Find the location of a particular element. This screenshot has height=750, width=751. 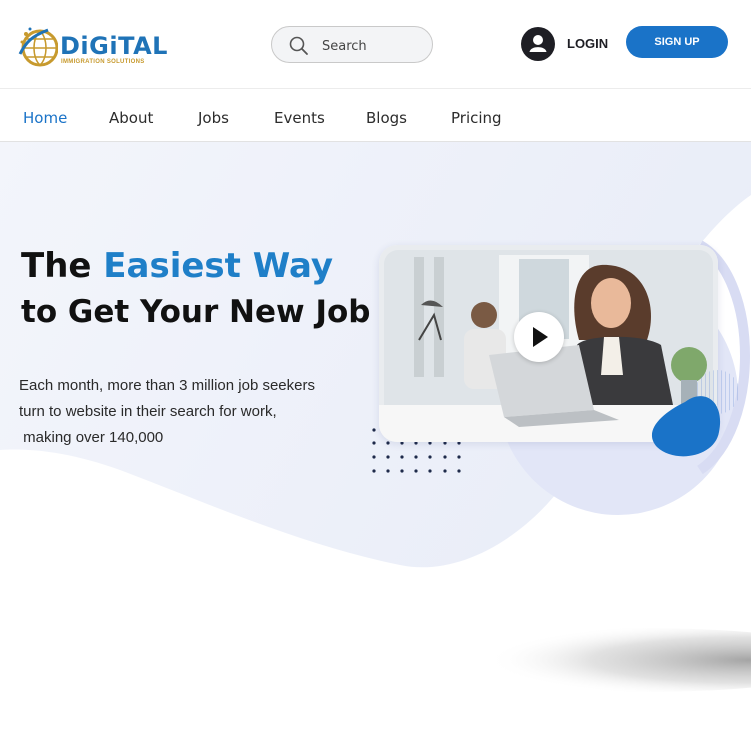

hero-headline: The Easiest Way to Get Your New Job is located at coordinates (195, 290).